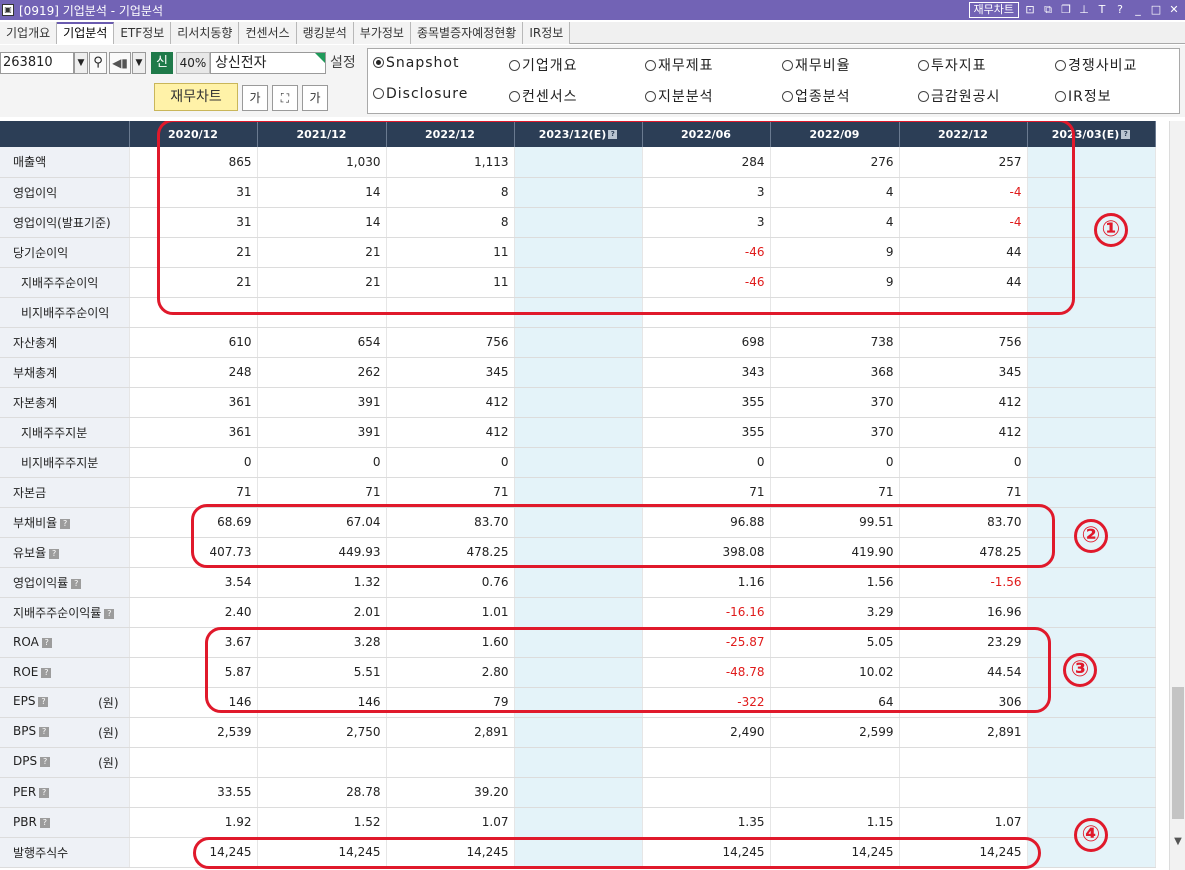  What do you see at coordinates (420, 94) in the screenshot?
I see `radio-option-6: Disclosure` at bounding box center [420, 94].